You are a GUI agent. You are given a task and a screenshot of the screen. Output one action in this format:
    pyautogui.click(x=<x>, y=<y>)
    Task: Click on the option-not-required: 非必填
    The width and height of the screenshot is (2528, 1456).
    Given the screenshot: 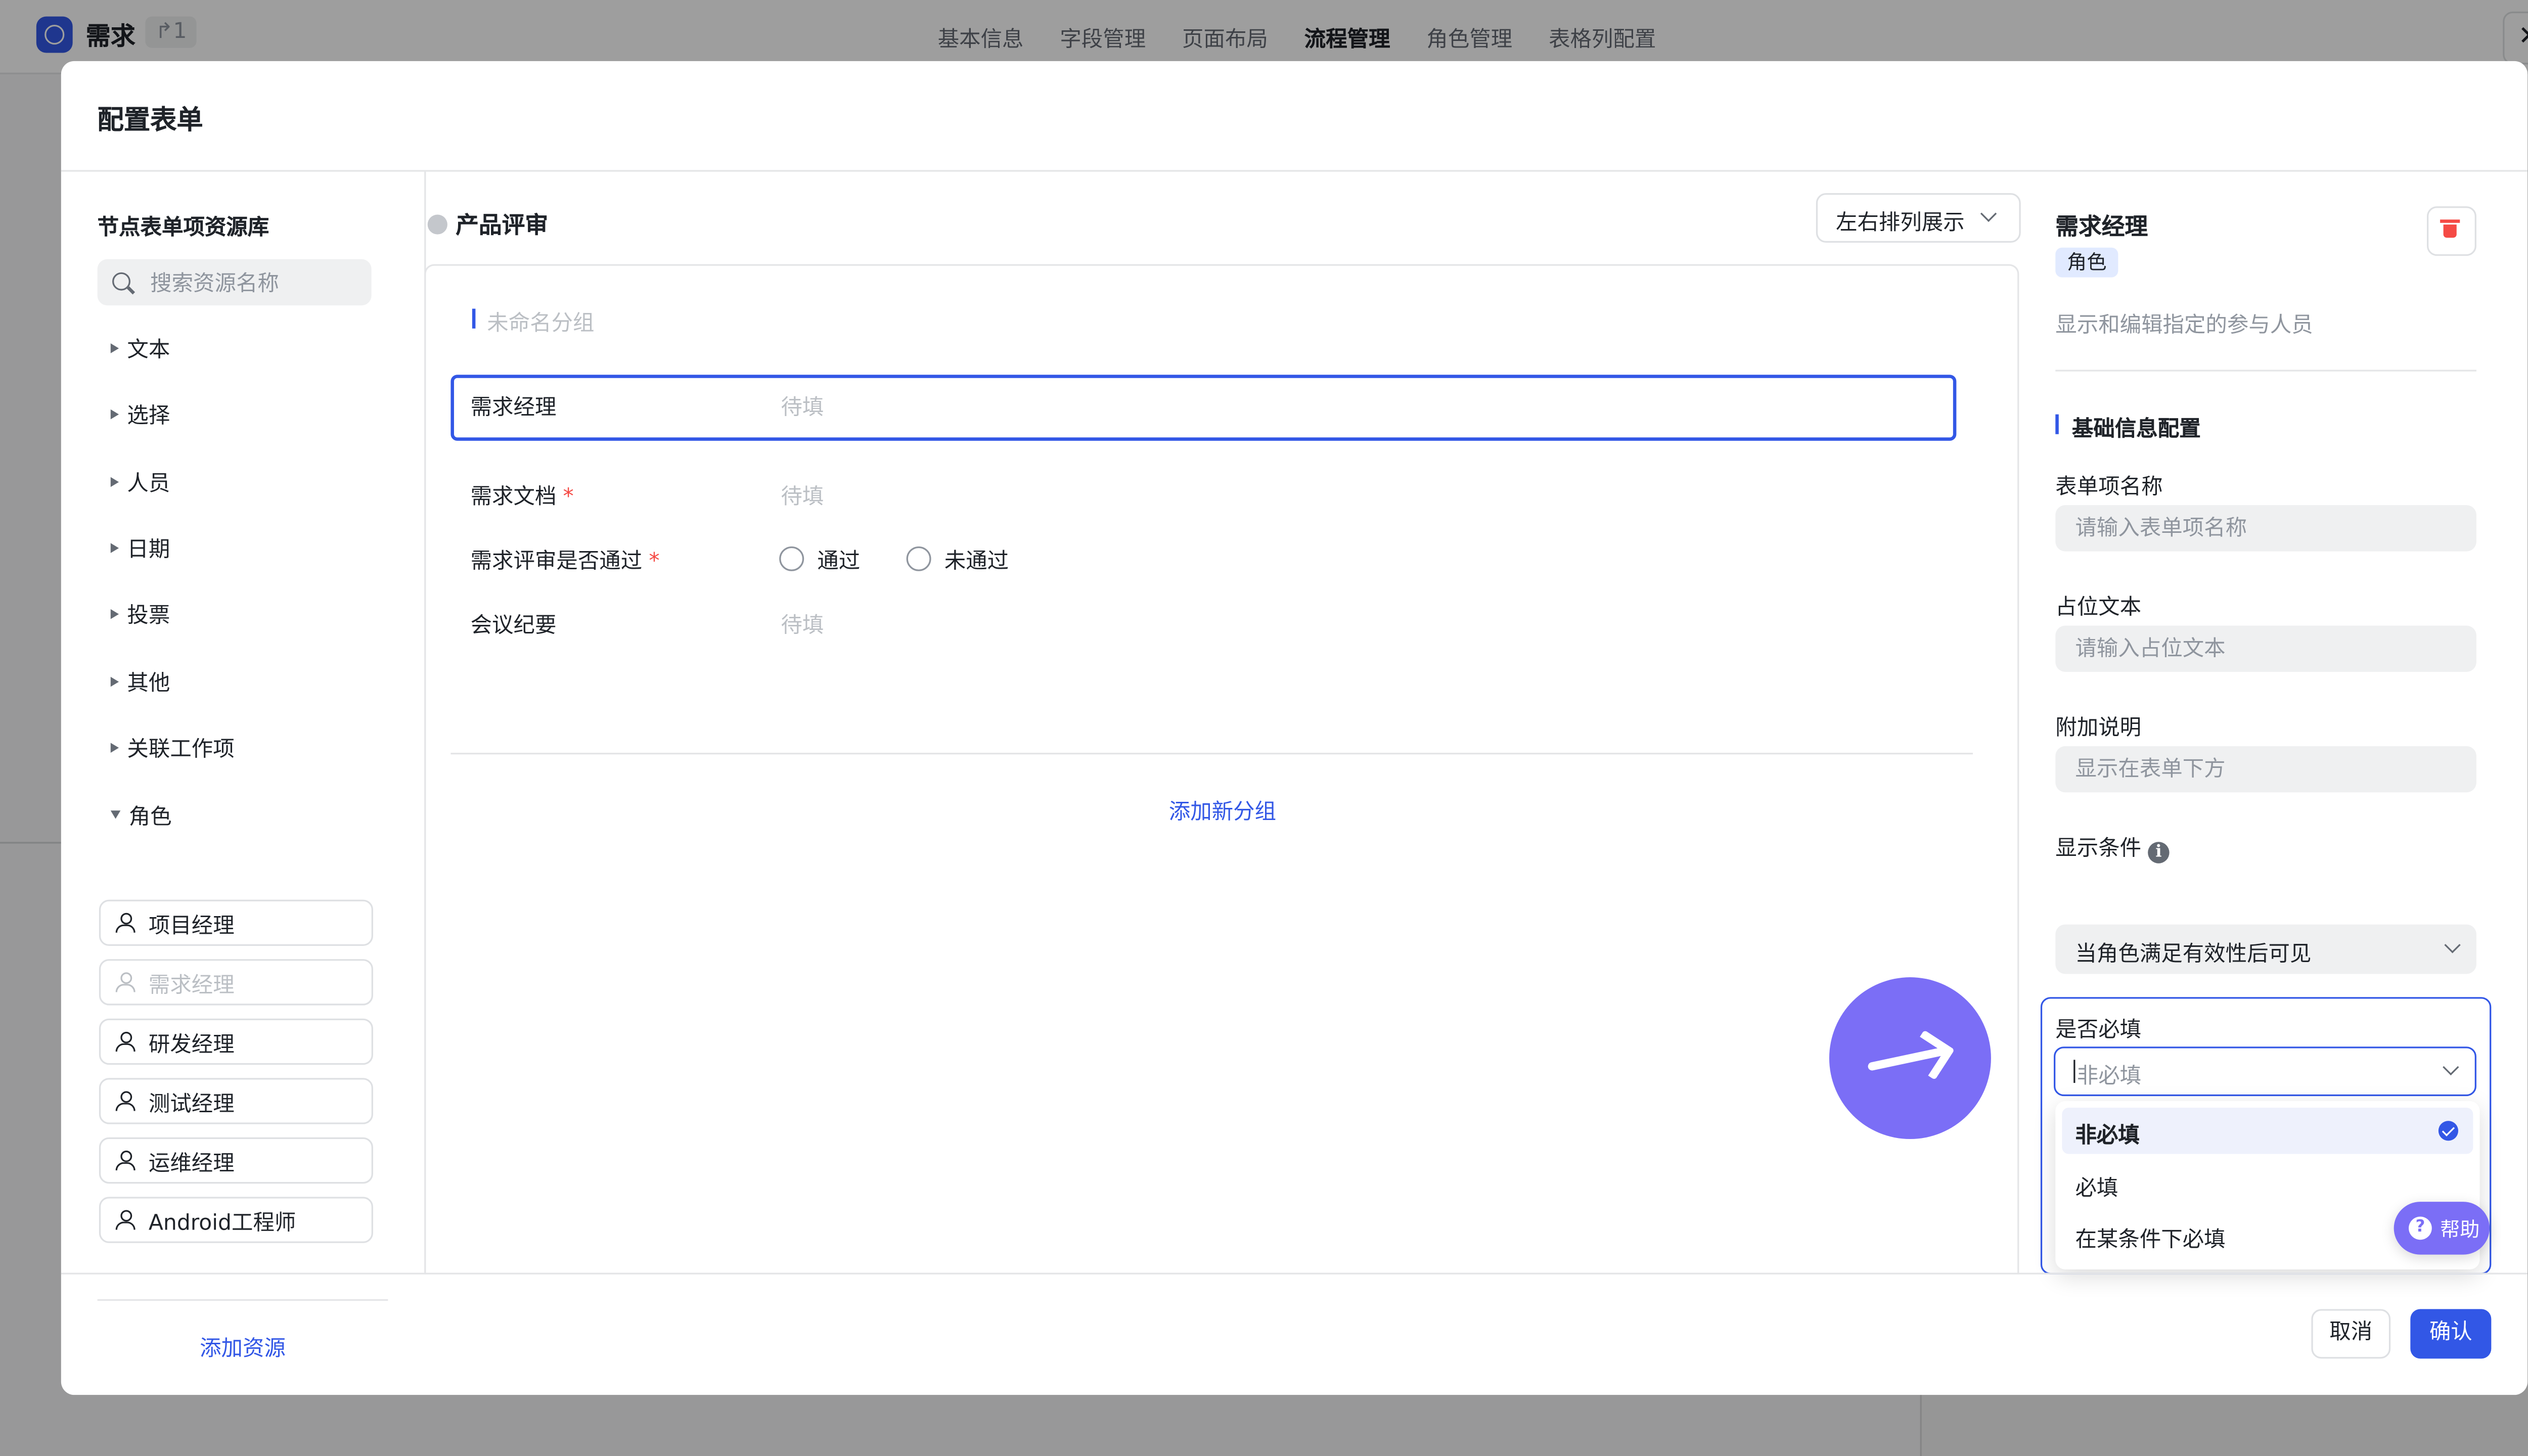 What is the action you would take?
    pyautogui.click(x=2268, y=1131)
    